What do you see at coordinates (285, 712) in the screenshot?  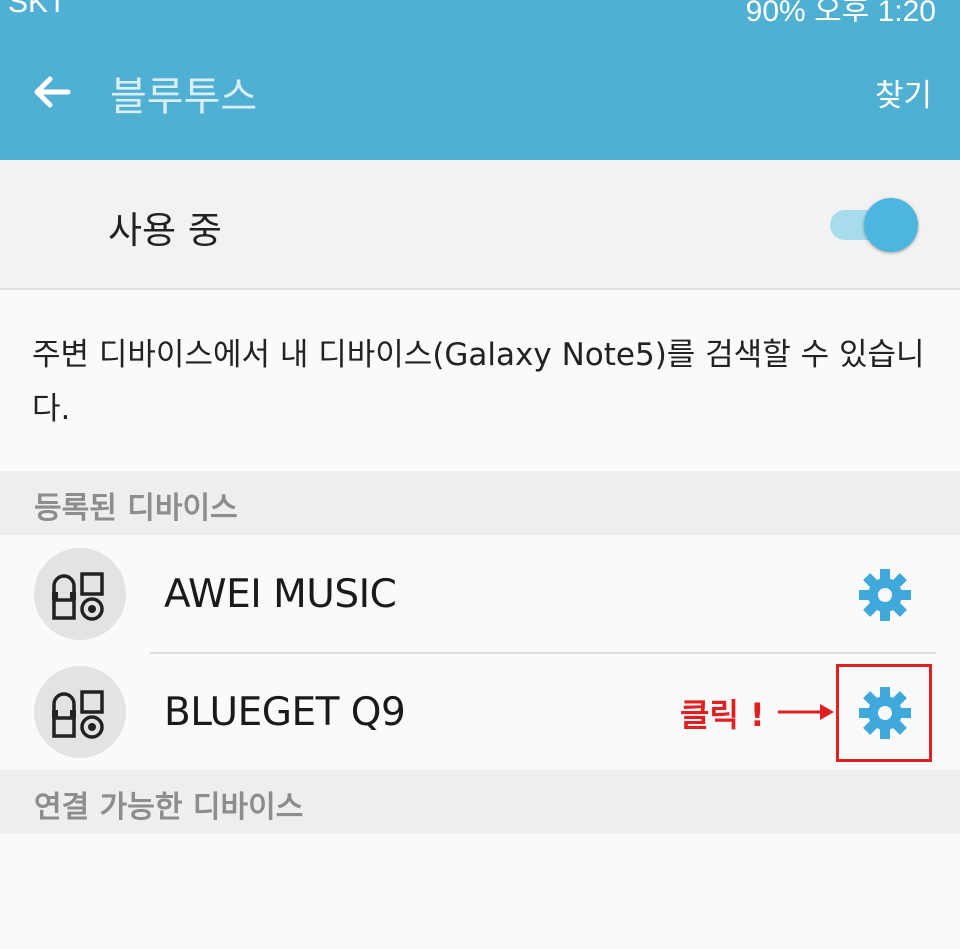 I see `device-name: BLUEGET Q9` at bounding box center [285, 712].